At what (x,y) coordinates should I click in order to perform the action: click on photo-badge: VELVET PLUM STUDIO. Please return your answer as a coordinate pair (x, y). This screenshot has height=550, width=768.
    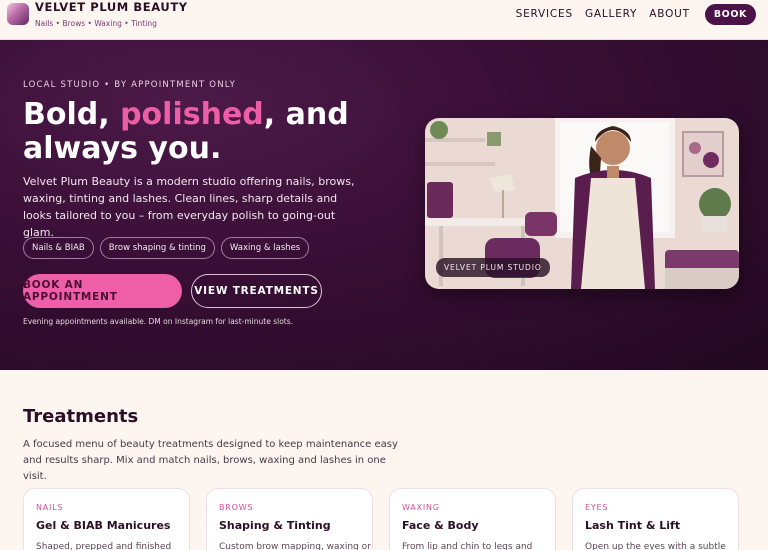
    Looking at the image, I should click on (493, 267).